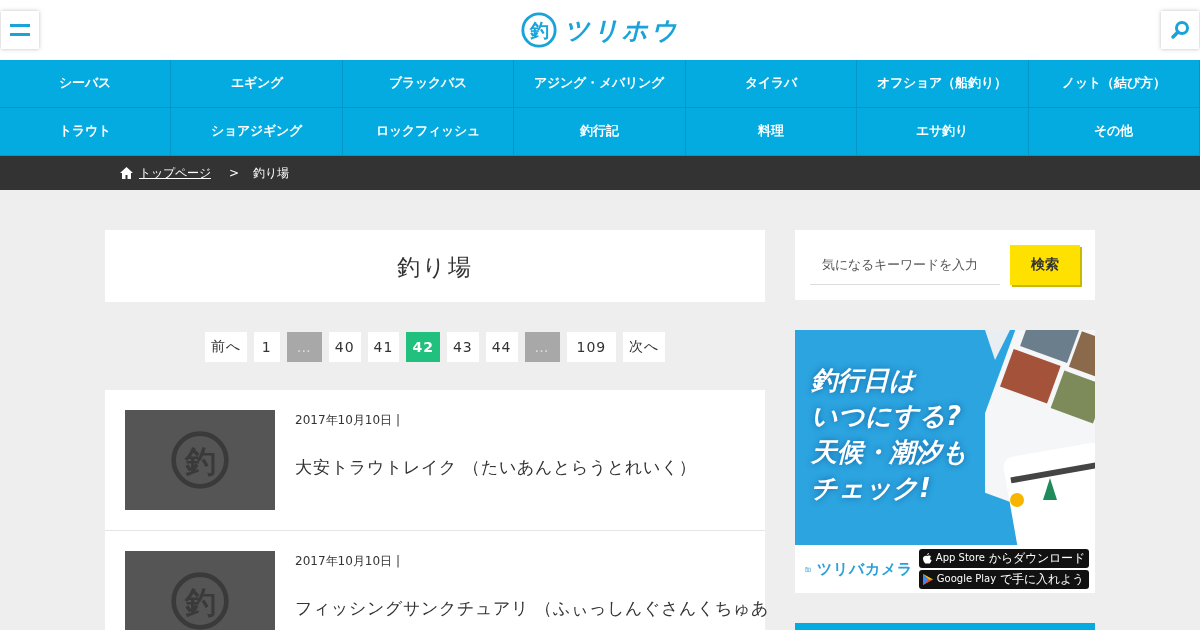  Describe the element at coordinates (943, 84) in the screenshot. I see `nav-link: オフショア（船釣り）` at that location.